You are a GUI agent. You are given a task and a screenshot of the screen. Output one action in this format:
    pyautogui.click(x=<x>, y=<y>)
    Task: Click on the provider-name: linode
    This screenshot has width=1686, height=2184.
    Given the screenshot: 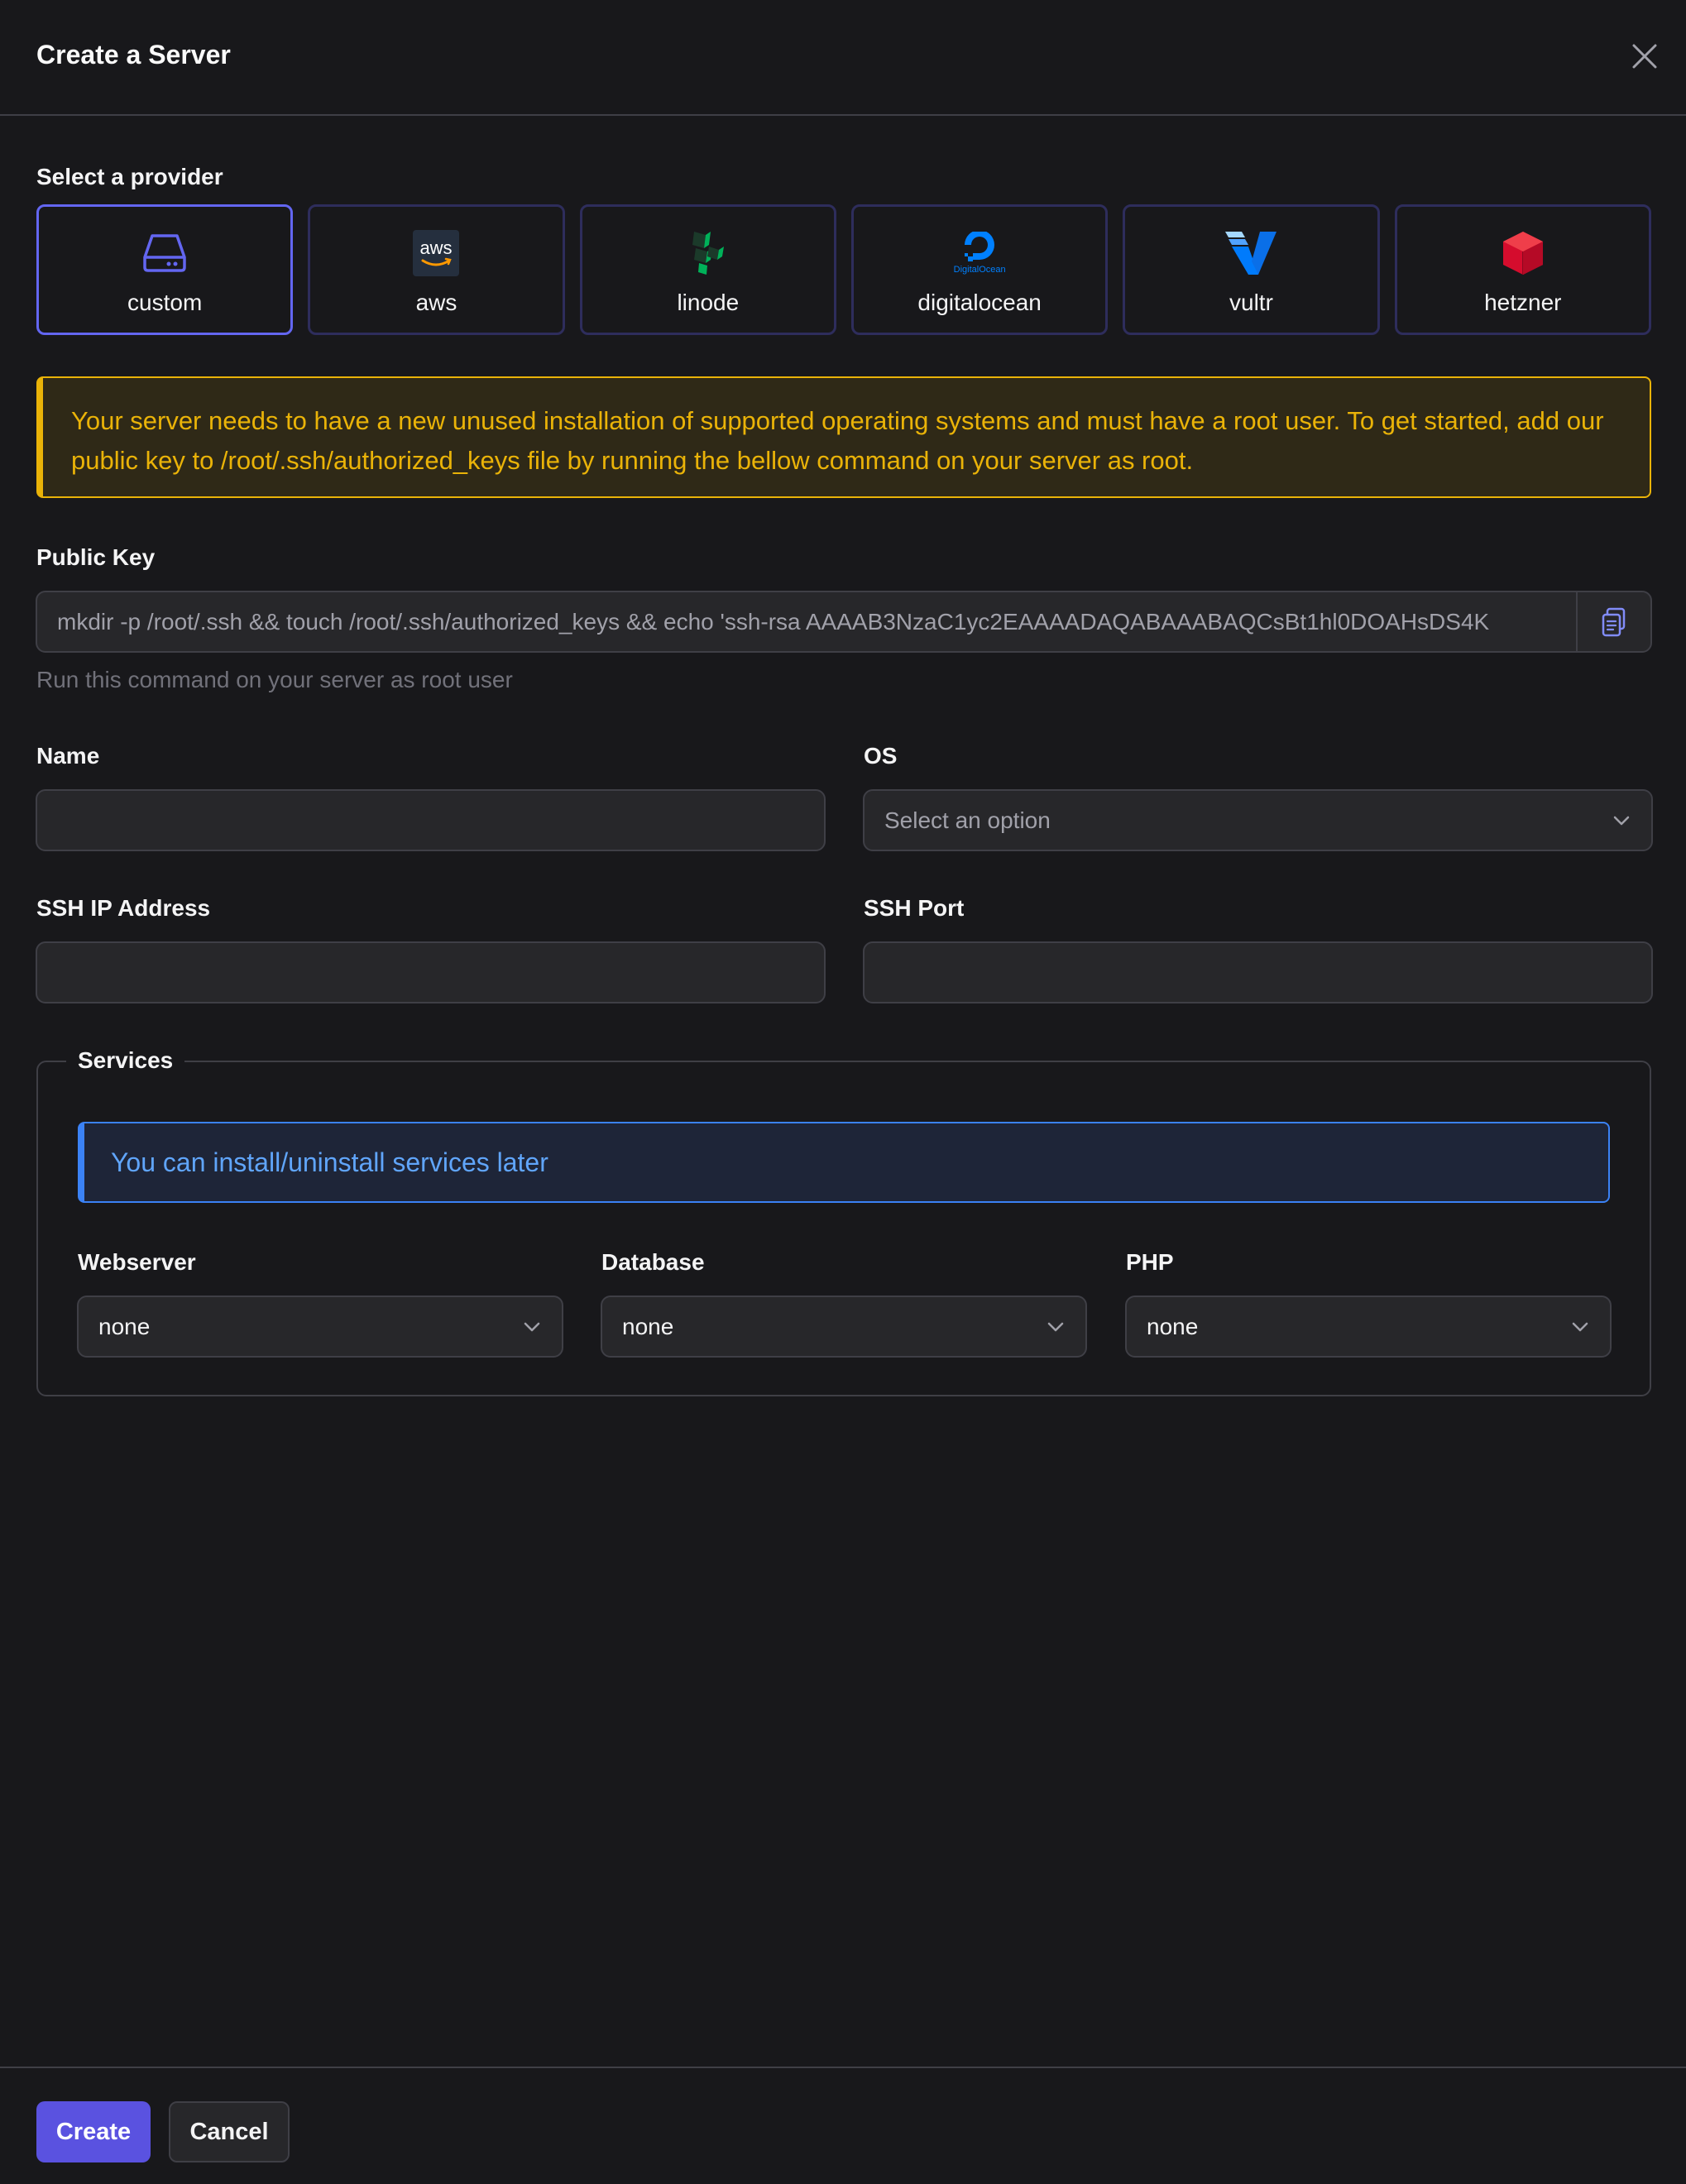 What is the action you would take?
    pyautogui.click(x=708, y=302)
    